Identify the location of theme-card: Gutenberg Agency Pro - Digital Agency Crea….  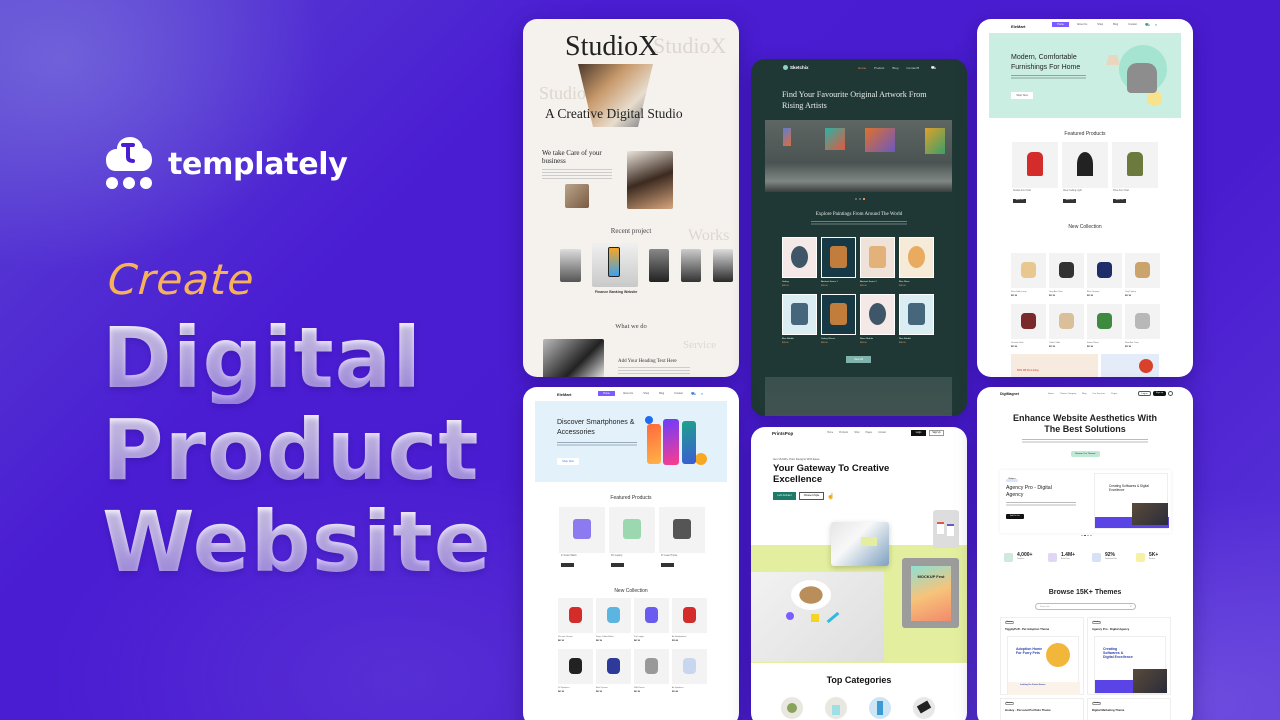
(1129, 656).